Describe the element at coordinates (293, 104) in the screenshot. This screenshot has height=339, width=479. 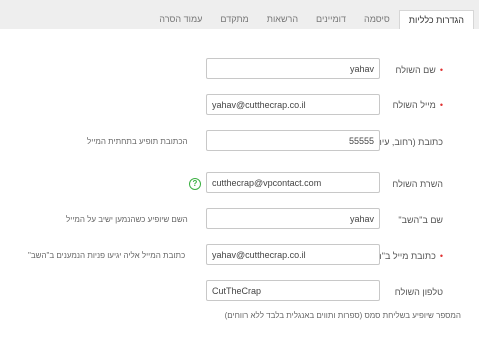
I see `sender-email-input` at that location.